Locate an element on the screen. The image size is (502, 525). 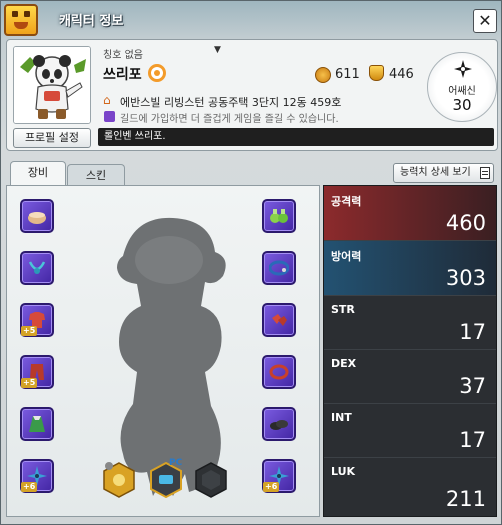
class-level-medal: 어쌔신 30 is located at coordinates (462, 87).